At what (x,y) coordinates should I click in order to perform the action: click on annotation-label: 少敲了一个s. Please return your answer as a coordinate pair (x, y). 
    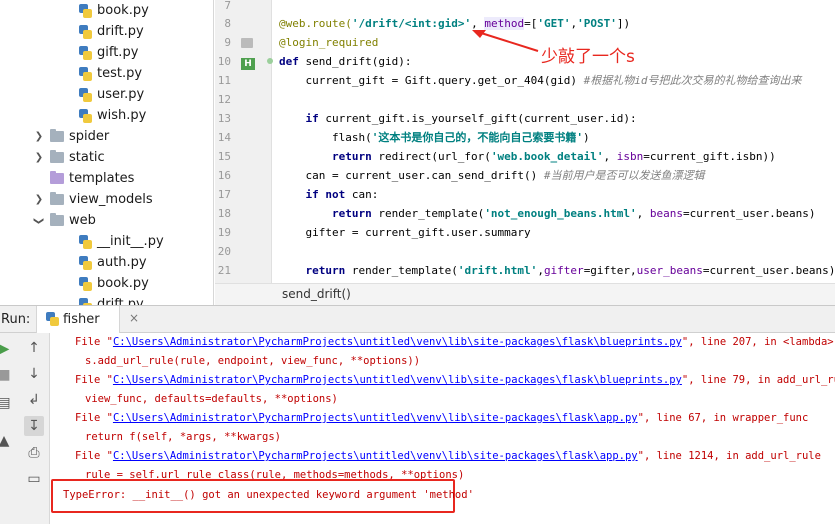
    Looking at the image, I should click on (588, 57).